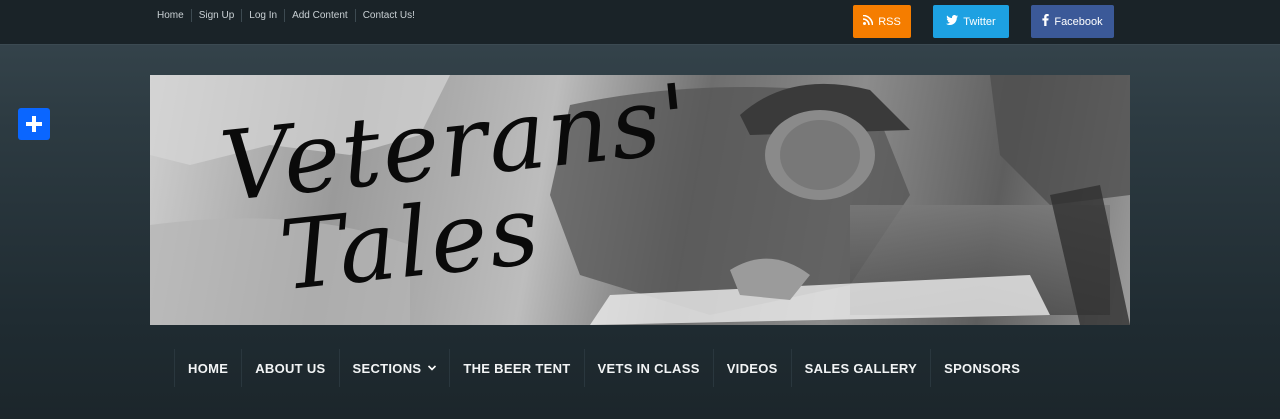  I want to click on nav-label: SECTIONS, so click(387, 368).